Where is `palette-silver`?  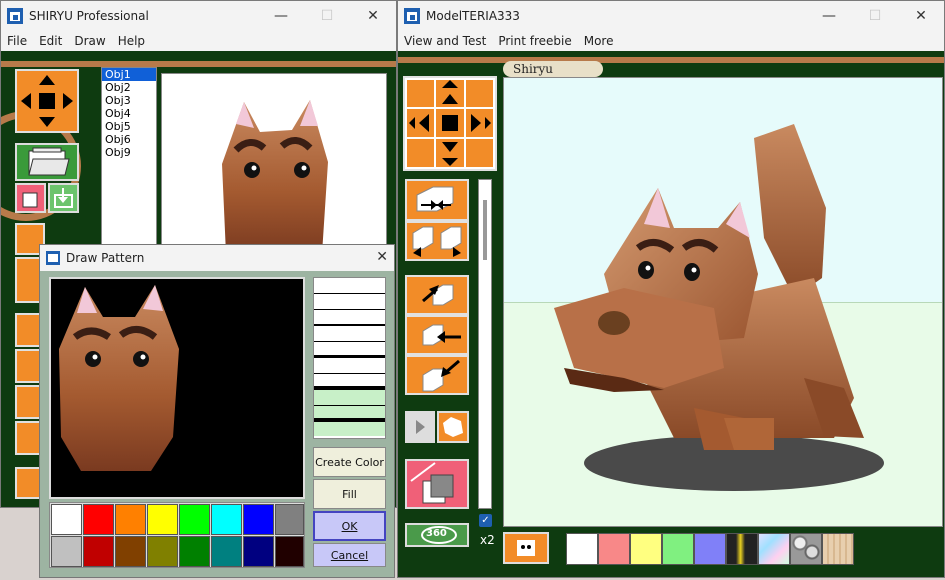
palette-silver is located at coordinates (66, 551).